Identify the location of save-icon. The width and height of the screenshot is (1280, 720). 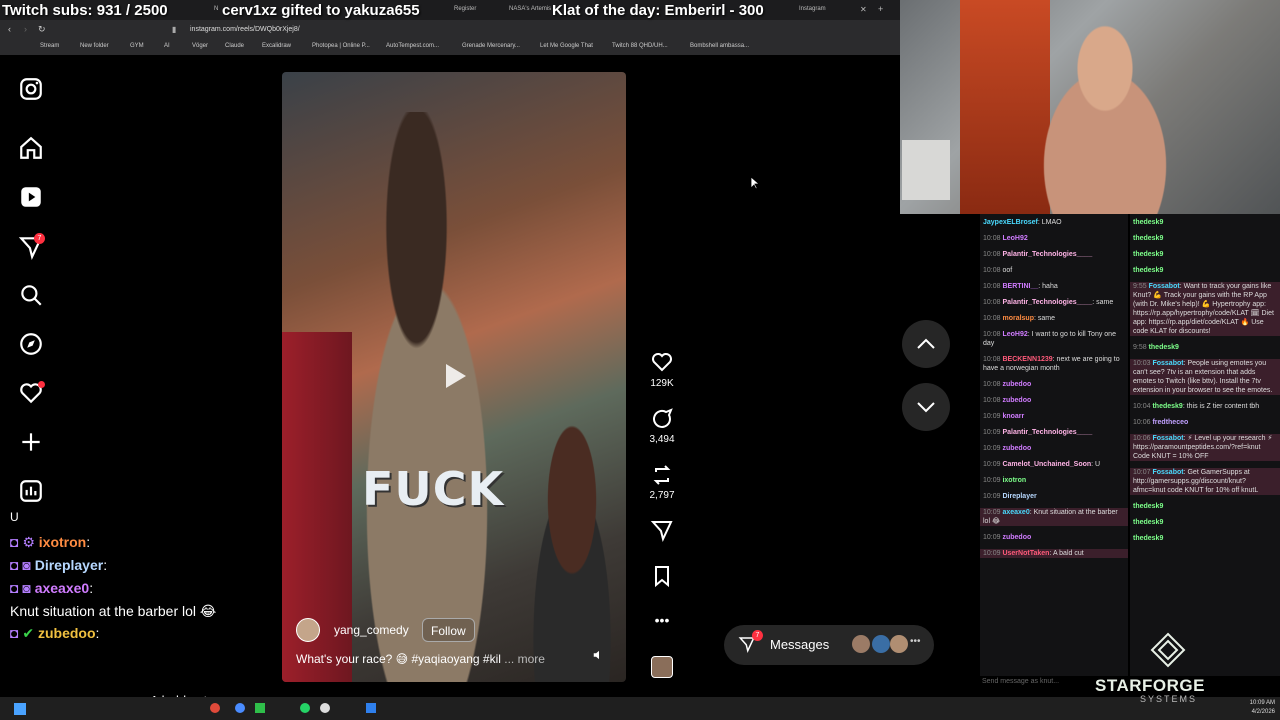
(662, 578).